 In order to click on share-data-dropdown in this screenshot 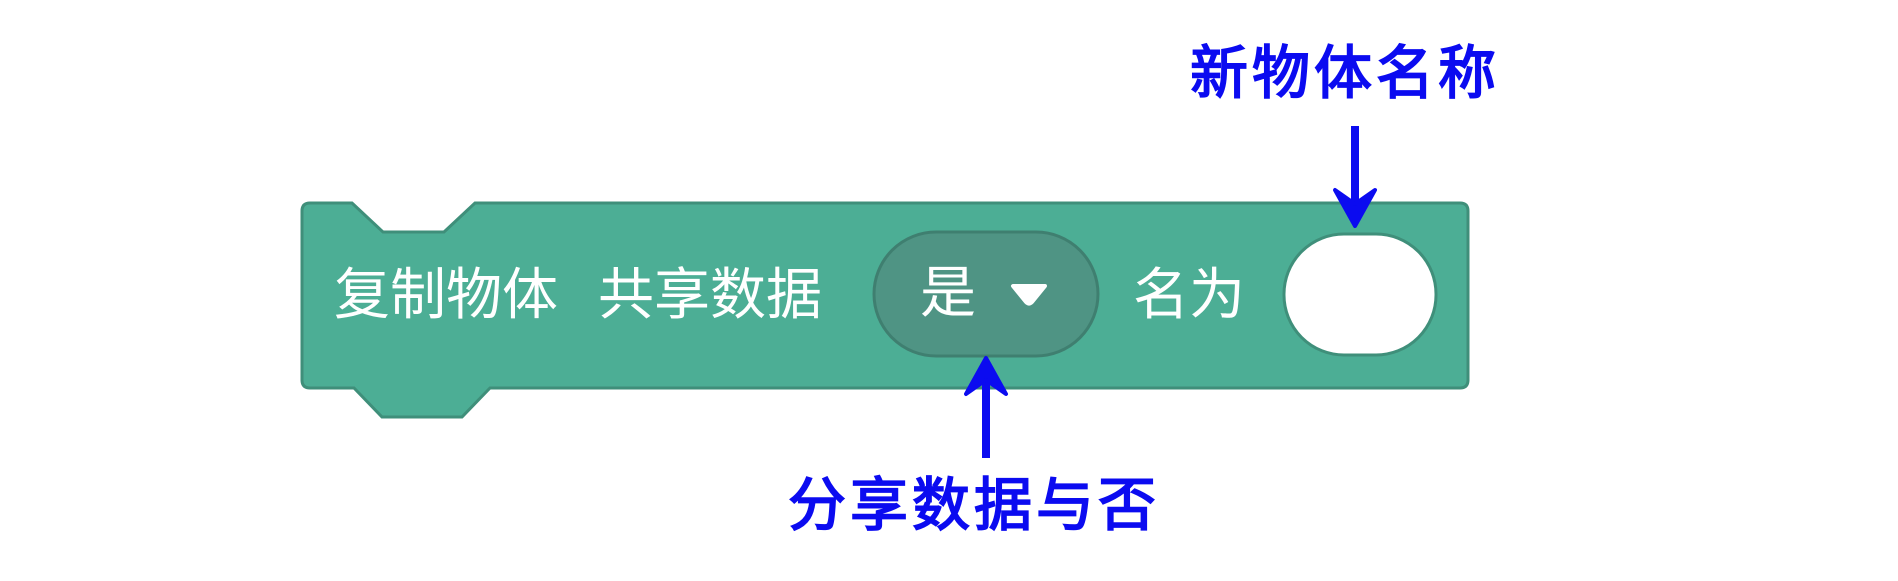, I will do `click(986, 294)`.